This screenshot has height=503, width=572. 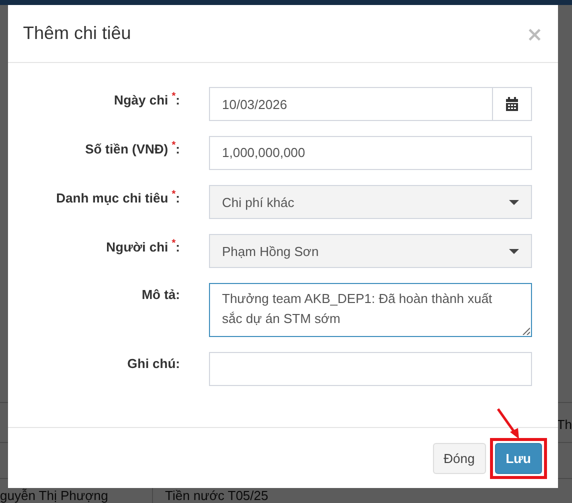 I want to click on field-label: Danh mục chi tiêu $^{*}$:, so click(x=117, y=198).